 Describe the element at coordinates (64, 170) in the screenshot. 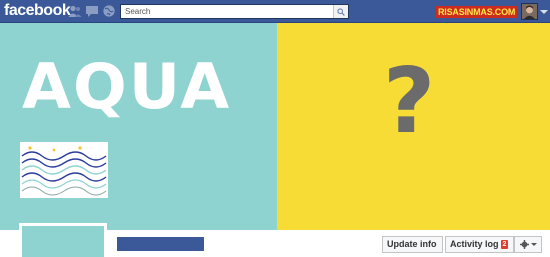

I see `waves-illustration` at that location.